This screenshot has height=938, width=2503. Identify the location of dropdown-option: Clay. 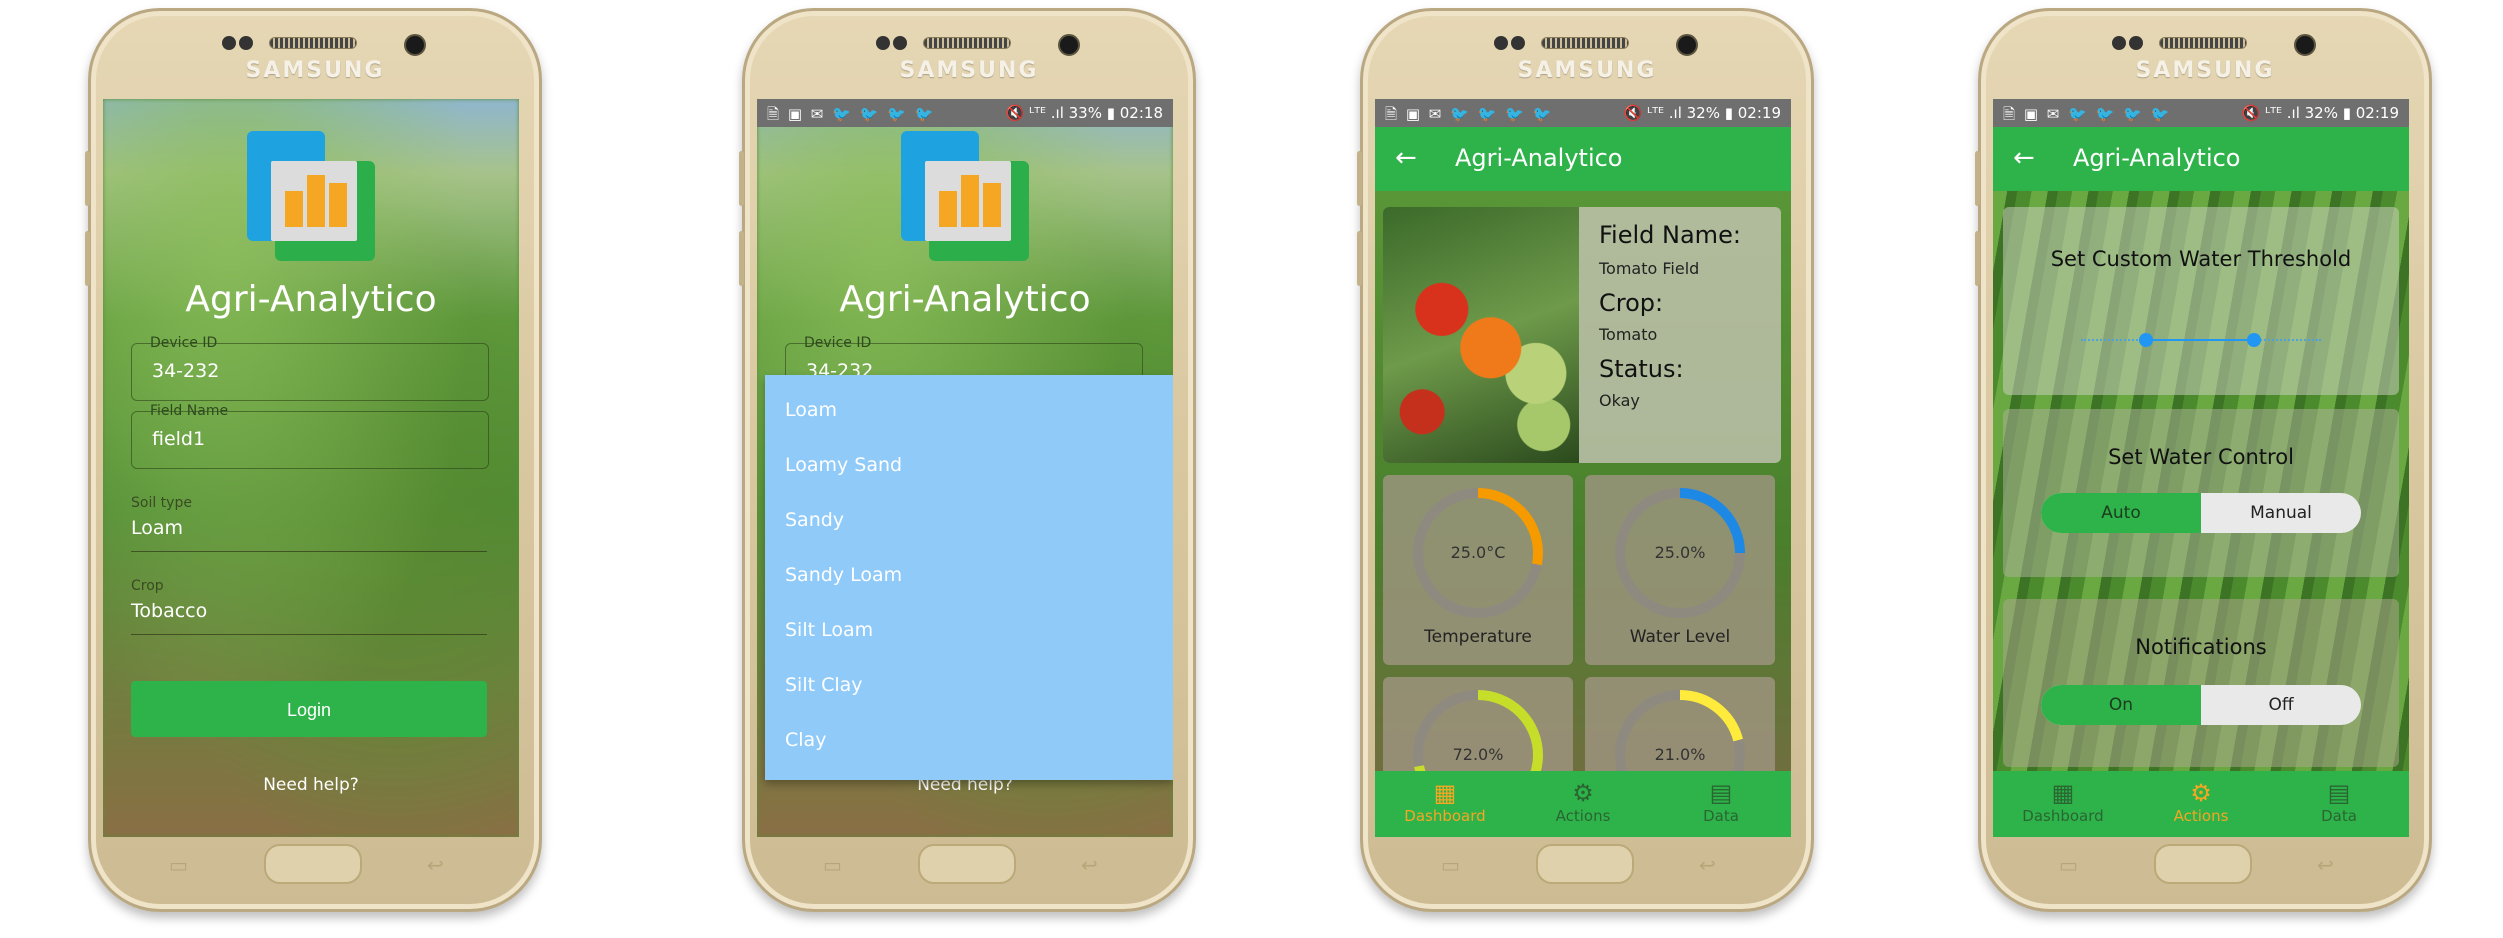
(805, 740).